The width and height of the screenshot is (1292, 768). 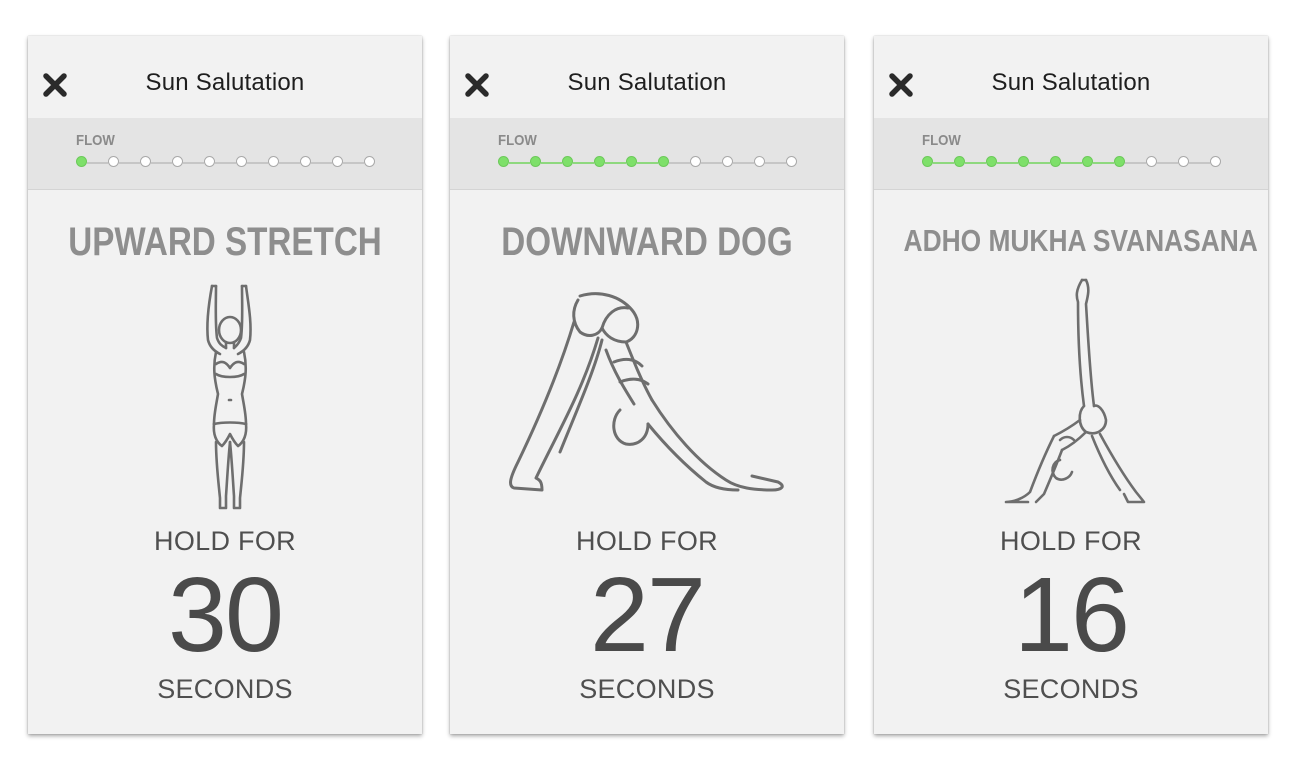 What do you see at coordinates (1072, 615) in the screenshot?
I see `hold-timer-value: 16` at bounding box center [1072, 615].